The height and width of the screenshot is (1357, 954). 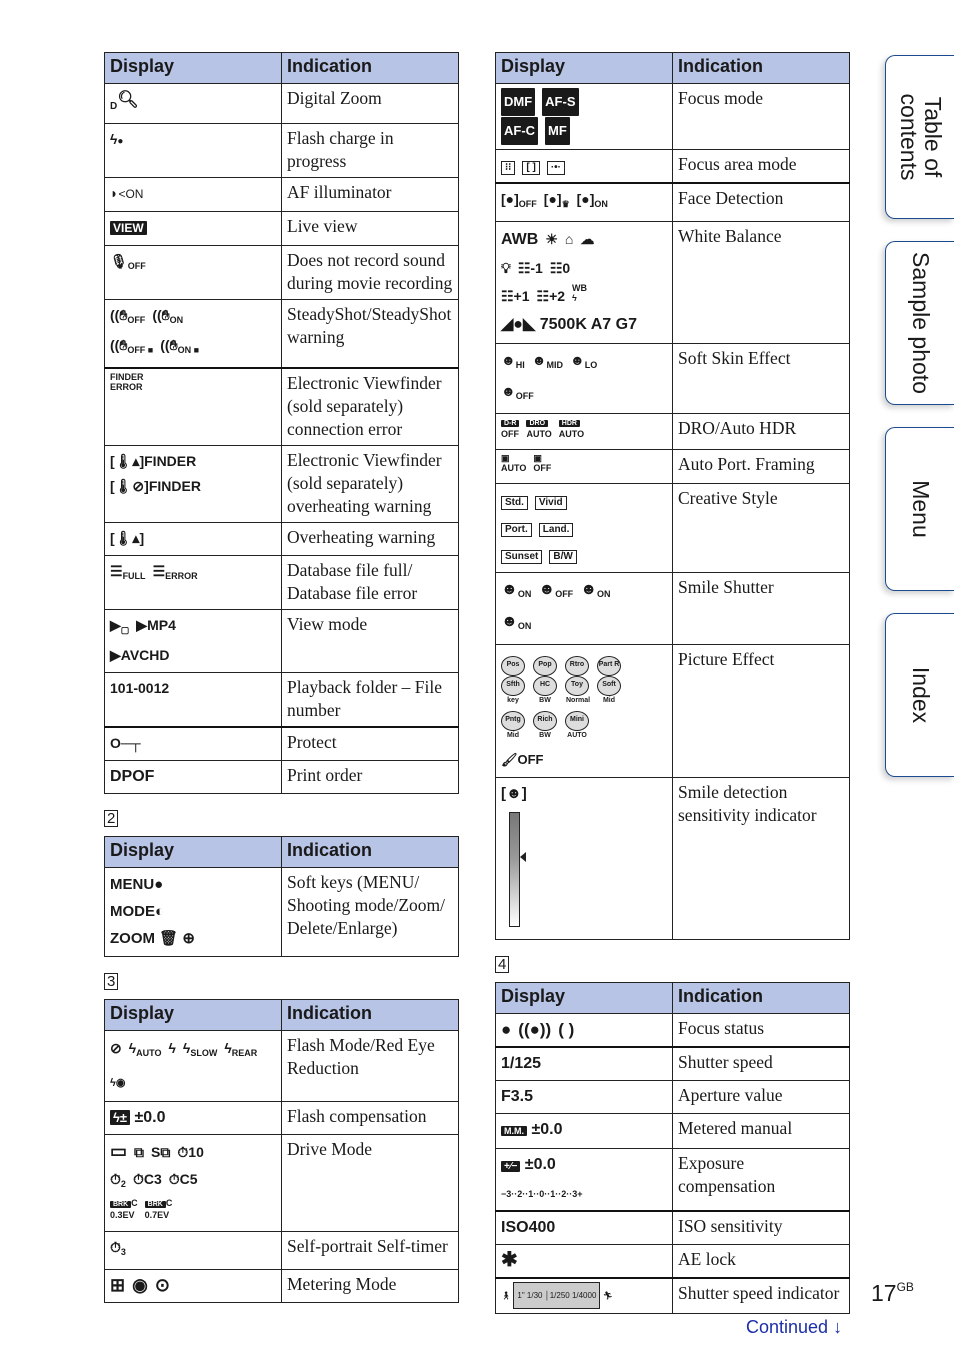 What do you see at coordinates (838, 1327) in the screenshot?
I see `arrow-down-icon: ↓` at bounding box center [838, 1327].